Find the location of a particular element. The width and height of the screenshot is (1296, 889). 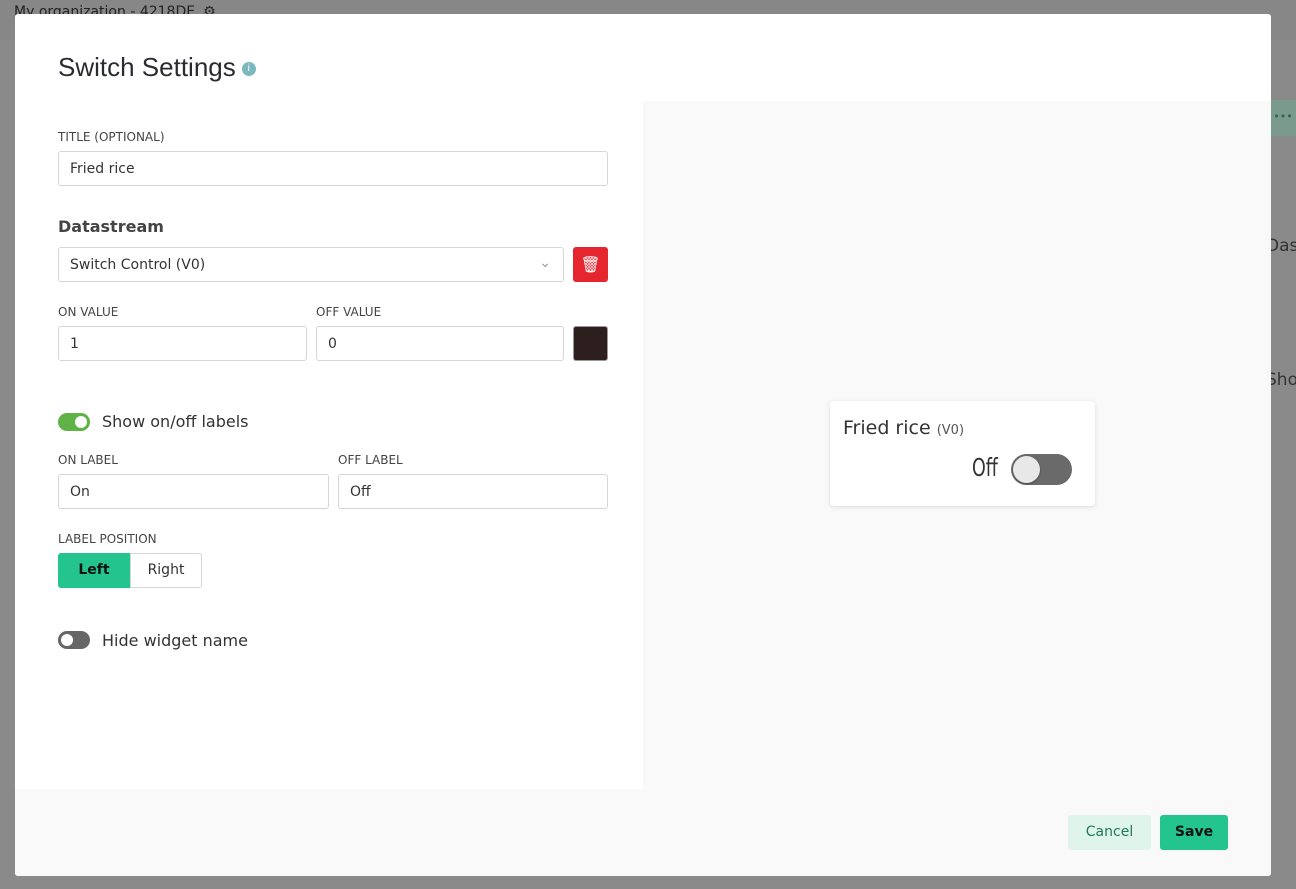

position-left-button: Left is located at coordinates (94, 570).